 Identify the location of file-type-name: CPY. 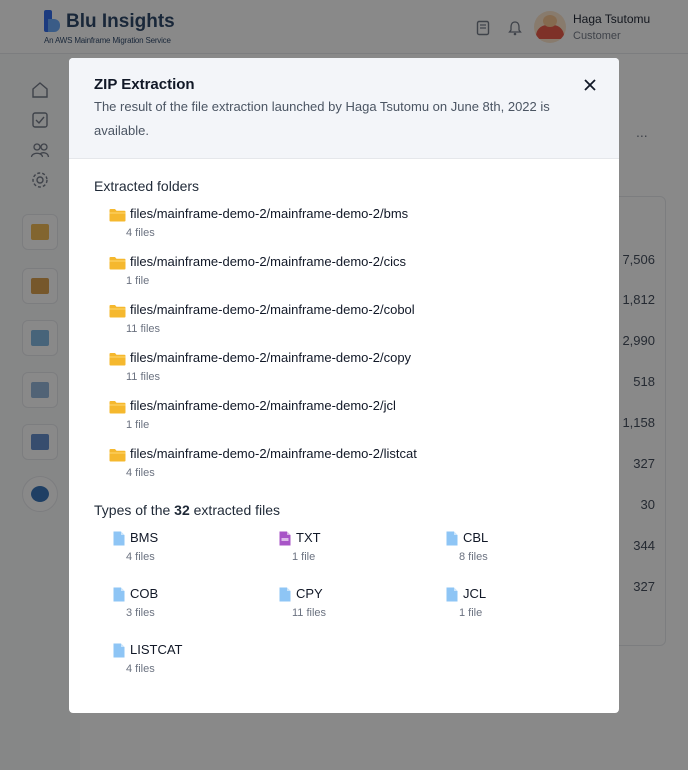
(309, 593).